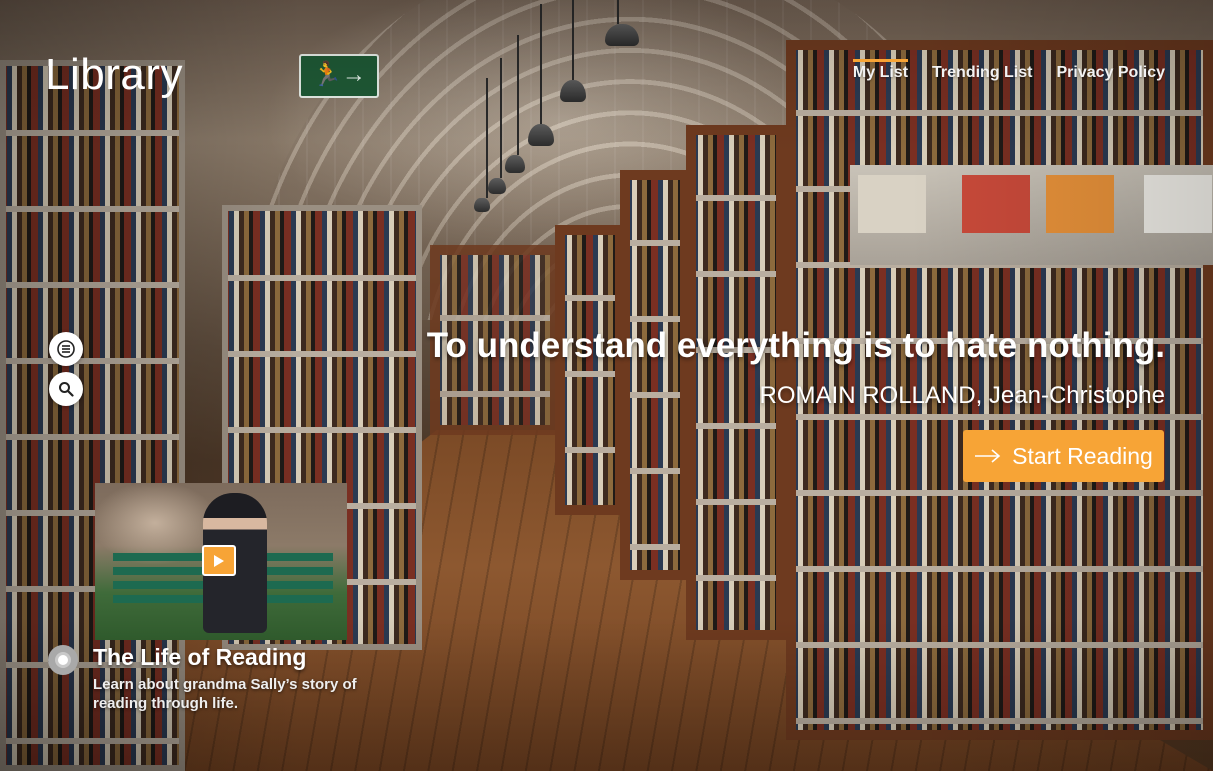  I want to click on search-icon, so click(66, 389).